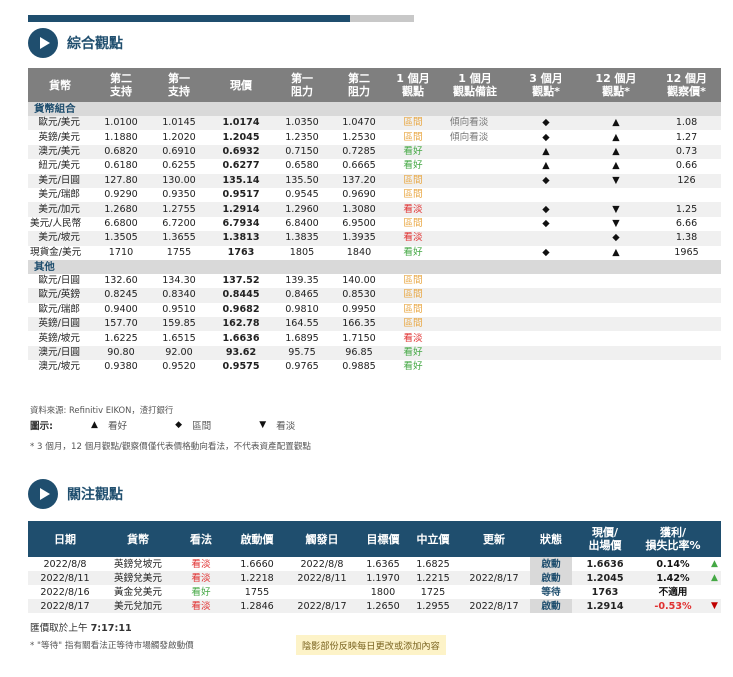  I want to click on support-1: 1.2755, so click(179, 209).